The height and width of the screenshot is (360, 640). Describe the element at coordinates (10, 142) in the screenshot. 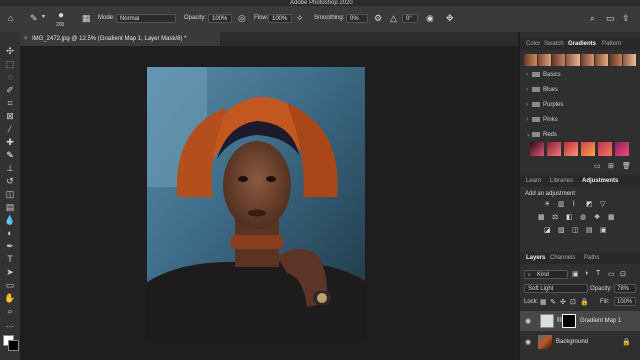

I see `healing-tool-icon: ✚` at that location.